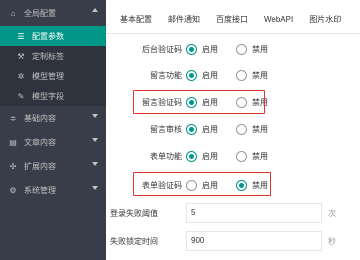 The height and width of the screenshot is (260, 360). I want to click on wrench-icon: ⚒, so click(21, 56).